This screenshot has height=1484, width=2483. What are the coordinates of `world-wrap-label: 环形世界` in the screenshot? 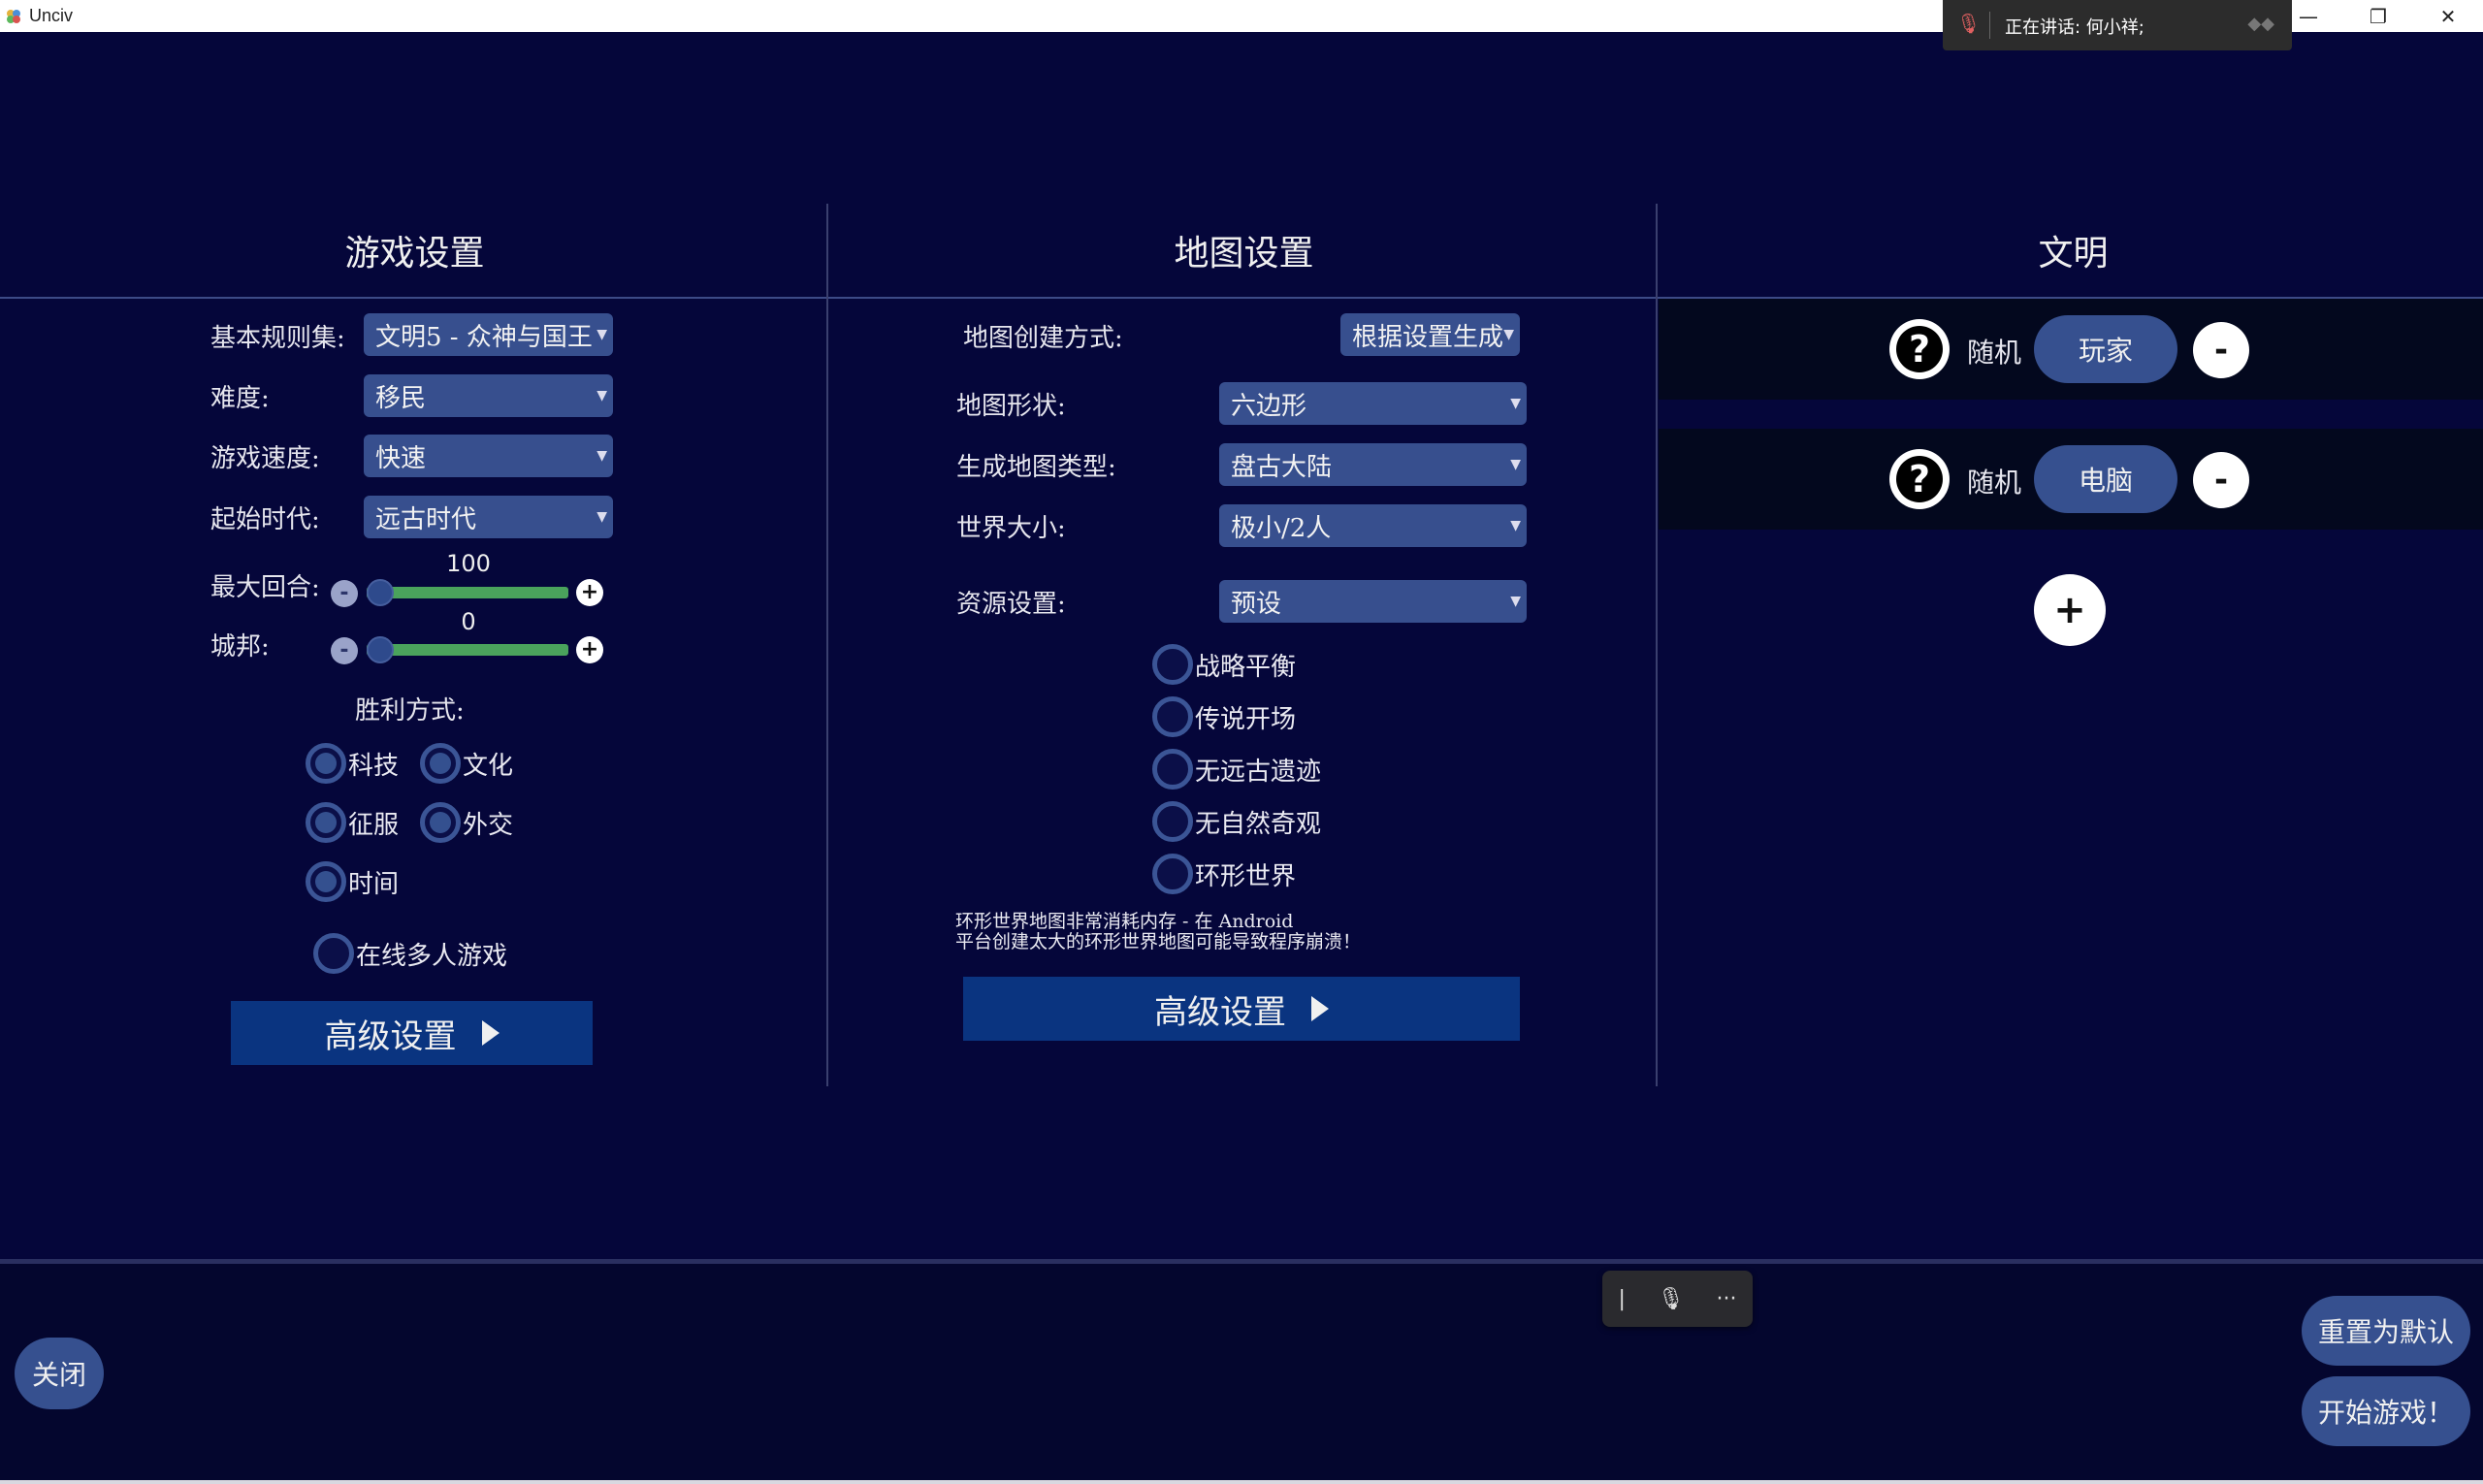 It's located at (1246, 876).